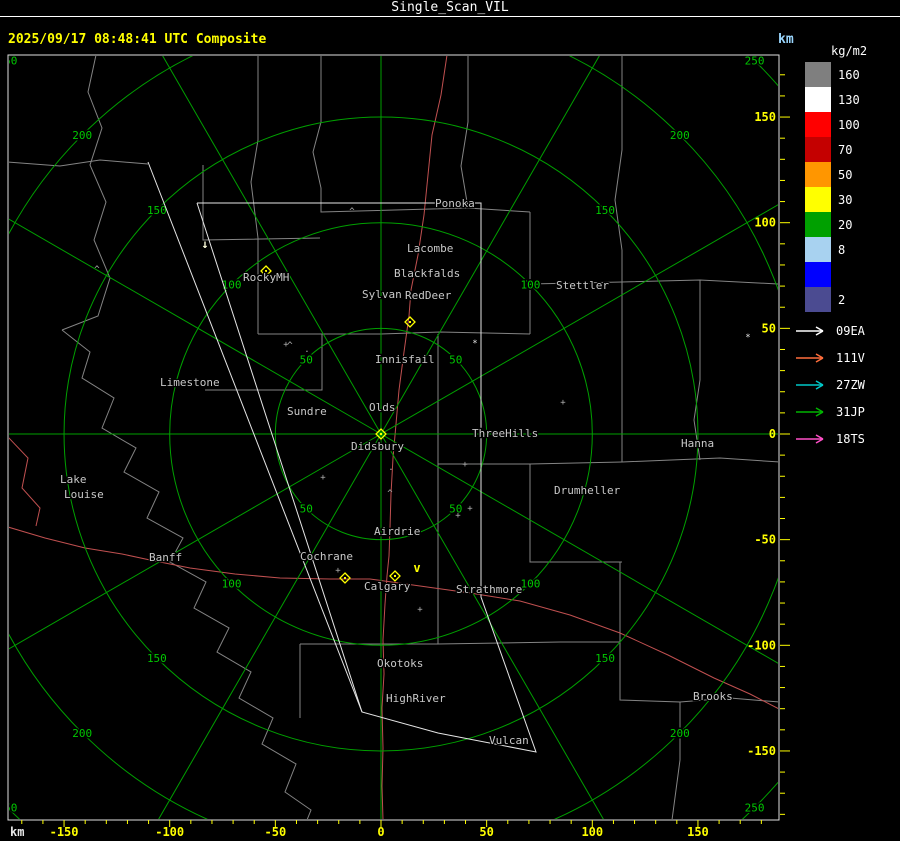  Describe the element at coordinates (850, 384) in the screenshot. I see `radar-id-label: 27ZW` at that location.